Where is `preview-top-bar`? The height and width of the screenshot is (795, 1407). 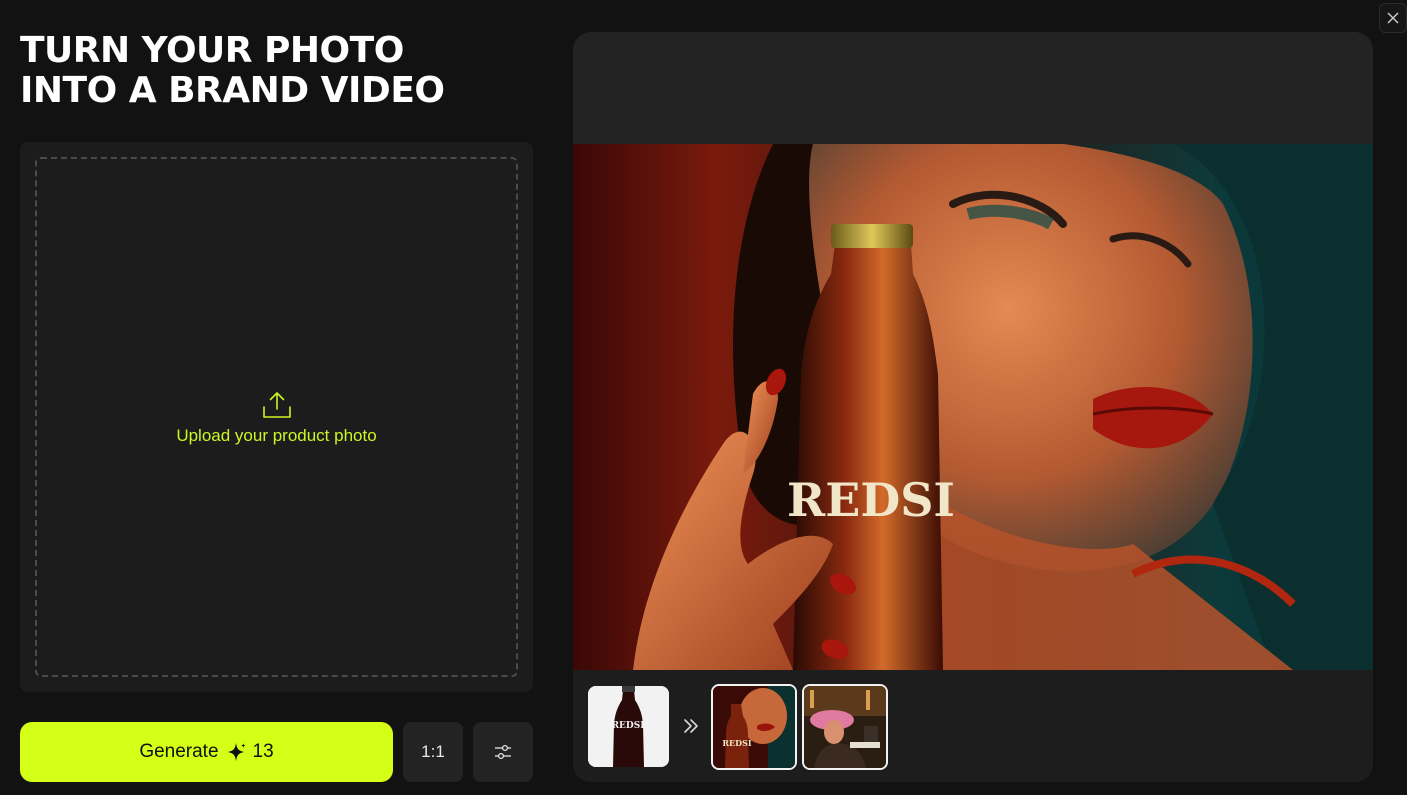 preview-top-bar is located at coordinates (973, 88).